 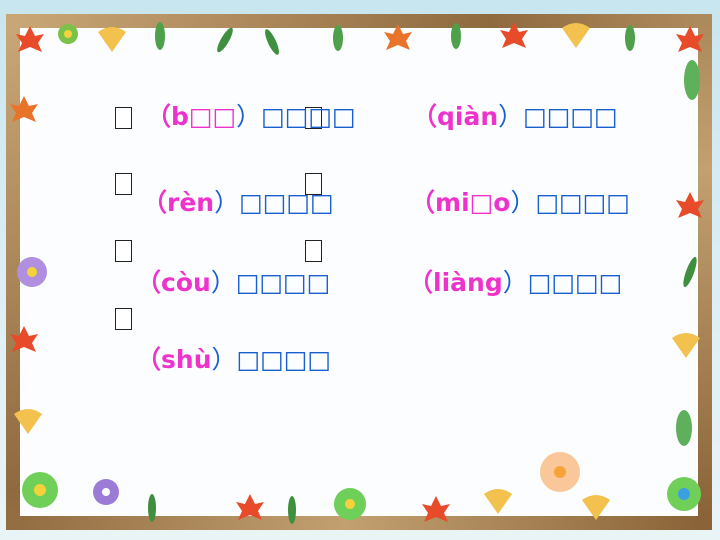 I want to click on vocab-row: （b□□）□□□□, so click(x=251, y=117).